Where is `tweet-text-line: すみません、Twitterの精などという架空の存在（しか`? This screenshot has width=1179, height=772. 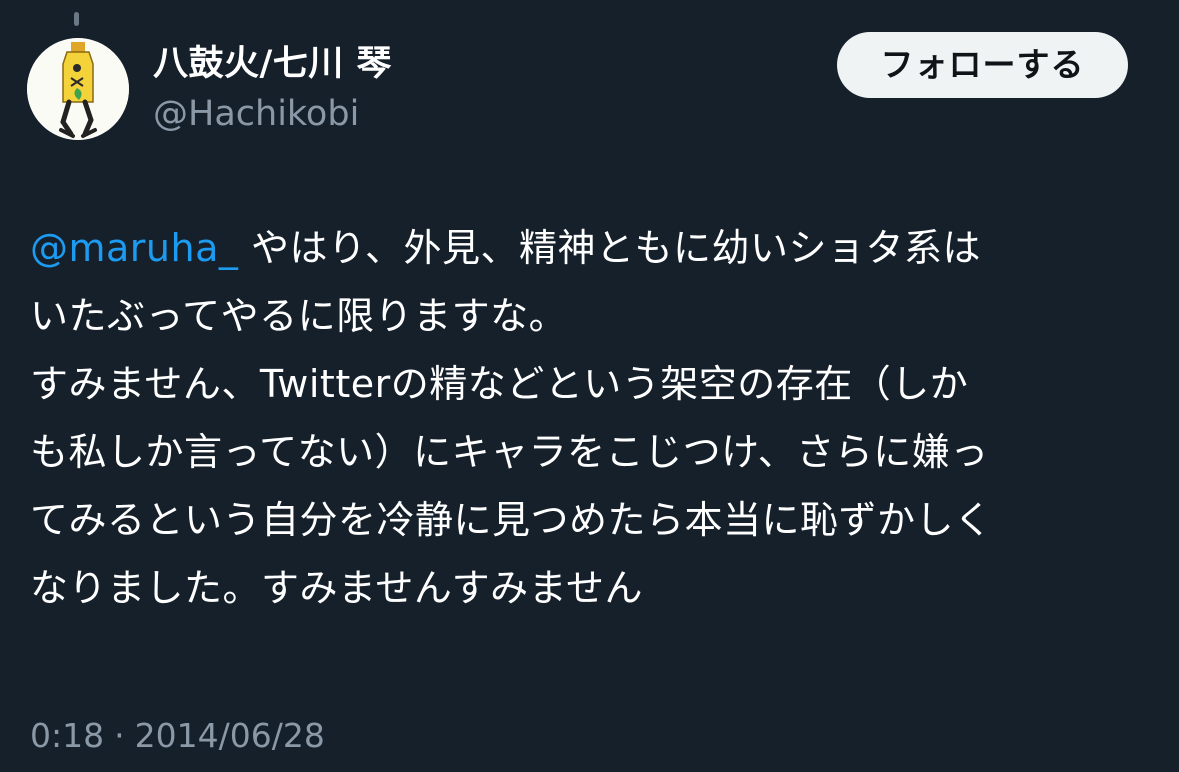
tweet-text-line: すみません、Twitterの精などという架空の存在（しか is located at coordinates (499, 384).